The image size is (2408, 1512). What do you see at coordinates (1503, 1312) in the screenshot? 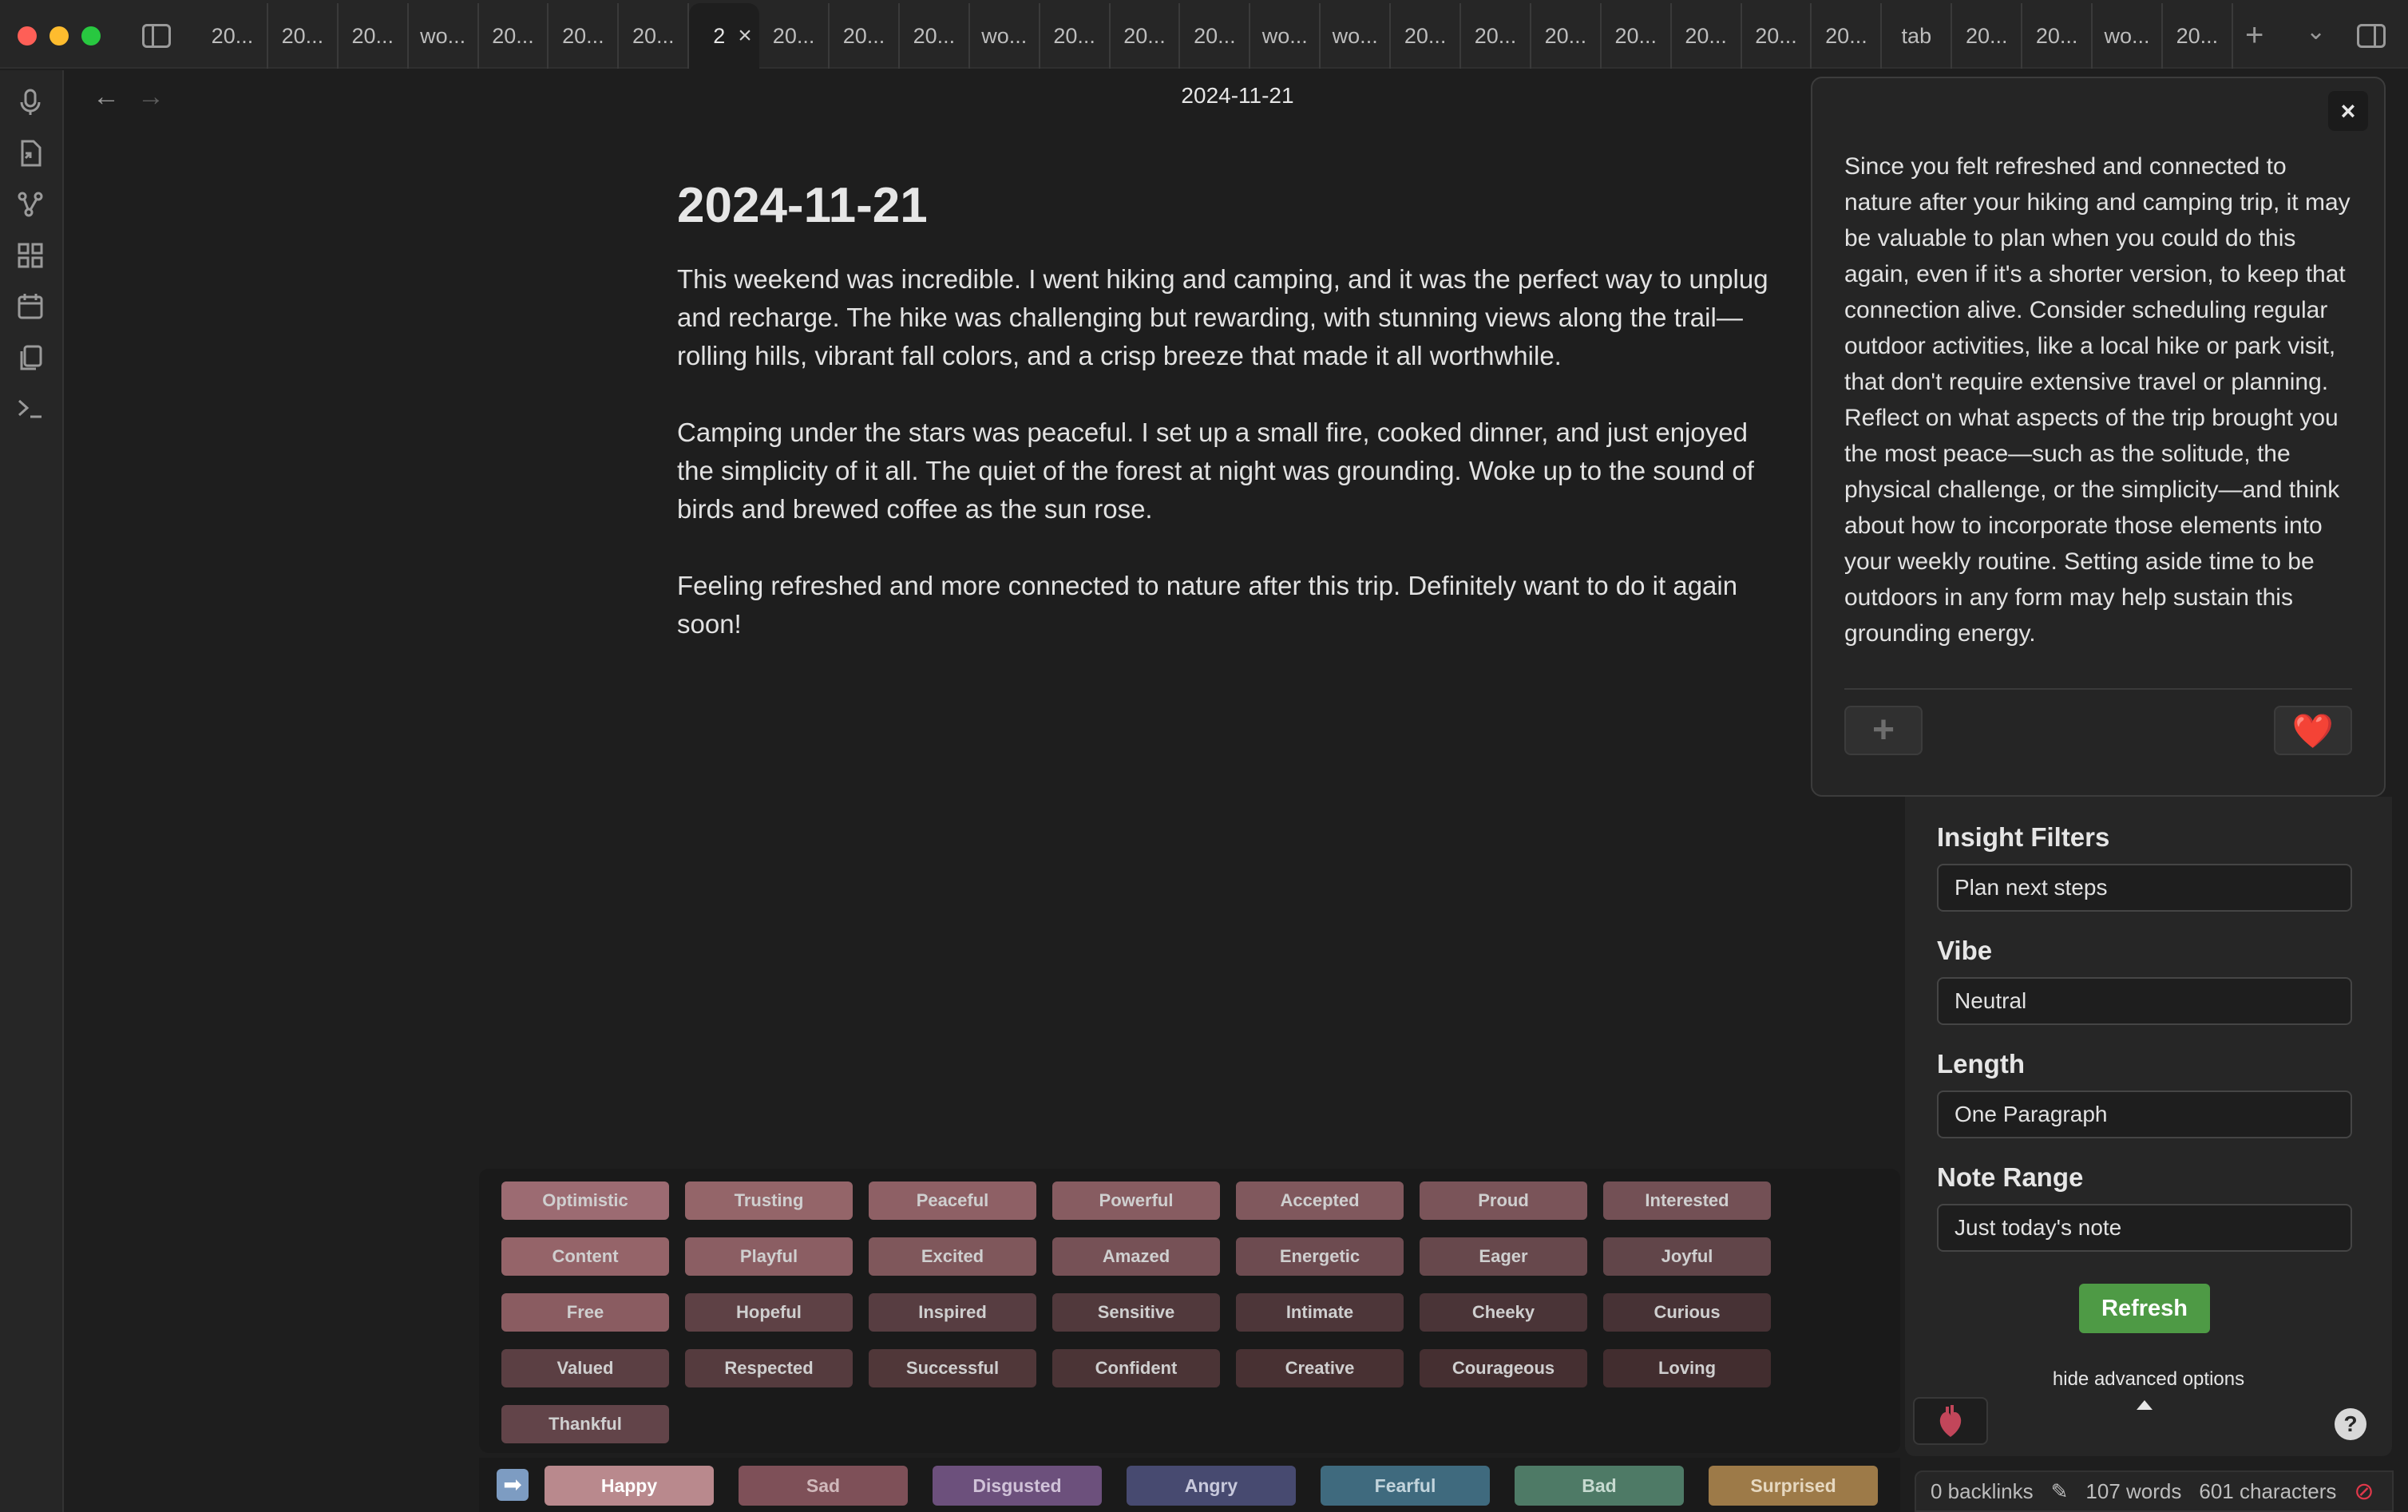
I see `emotion-button: Cheeky` at bounding box center [1503, 1312].